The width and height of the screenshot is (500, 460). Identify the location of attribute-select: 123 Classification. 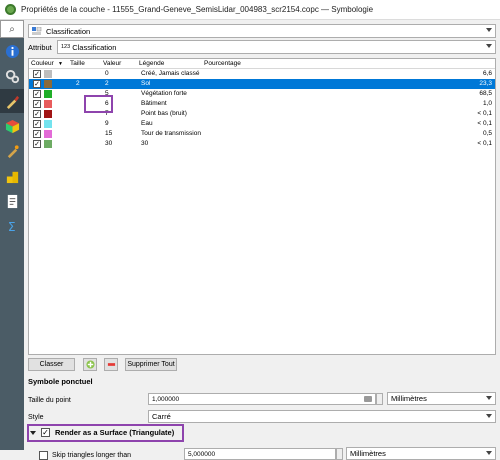
(276, 47).